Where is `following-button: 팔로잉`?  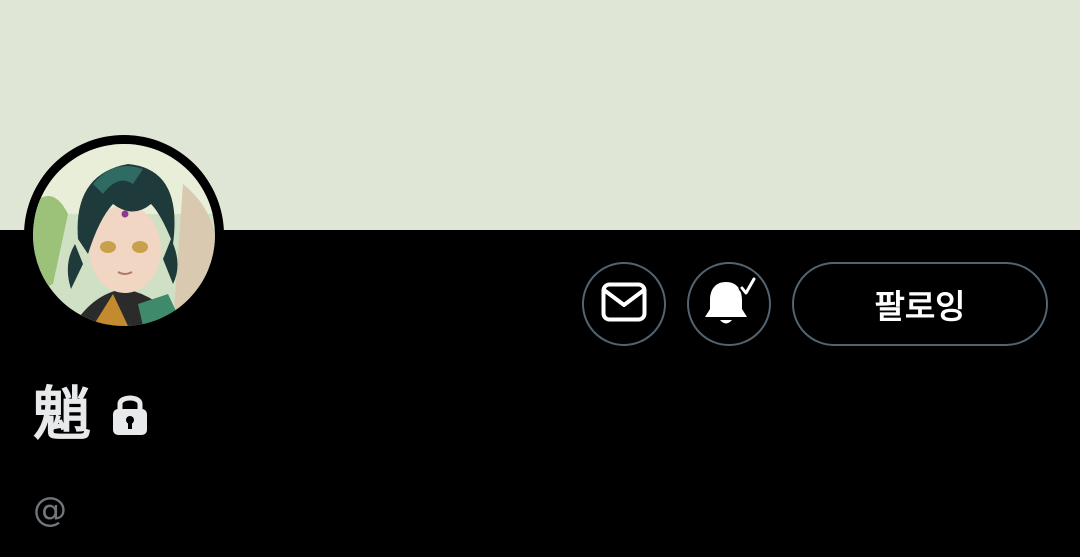 following-button: 팔로잉 is located at coordinates (920, 304).